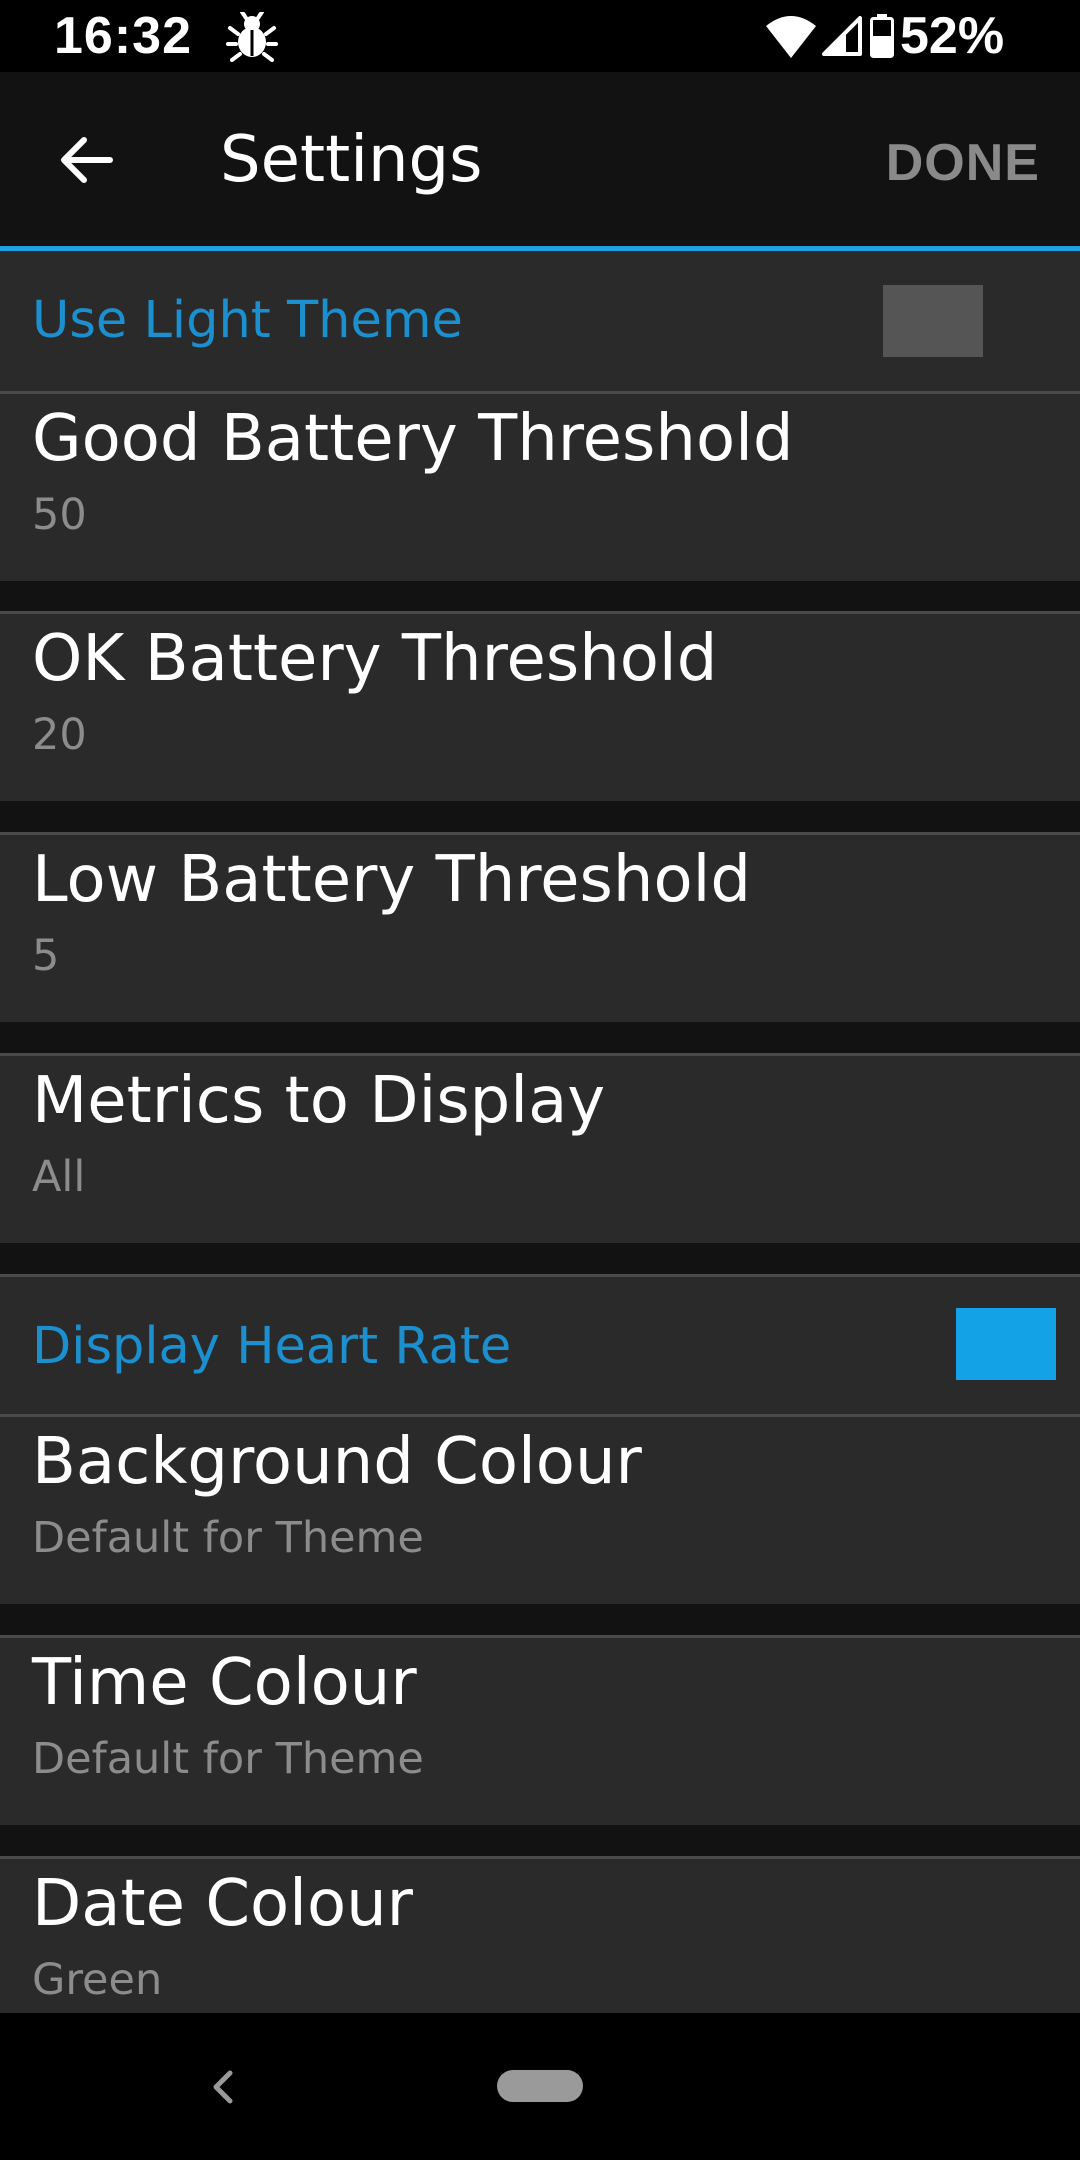  Describe the element at coordinates (1006, 1344) in the screenshot. I see `display-heart-rate-toggle` at that location.